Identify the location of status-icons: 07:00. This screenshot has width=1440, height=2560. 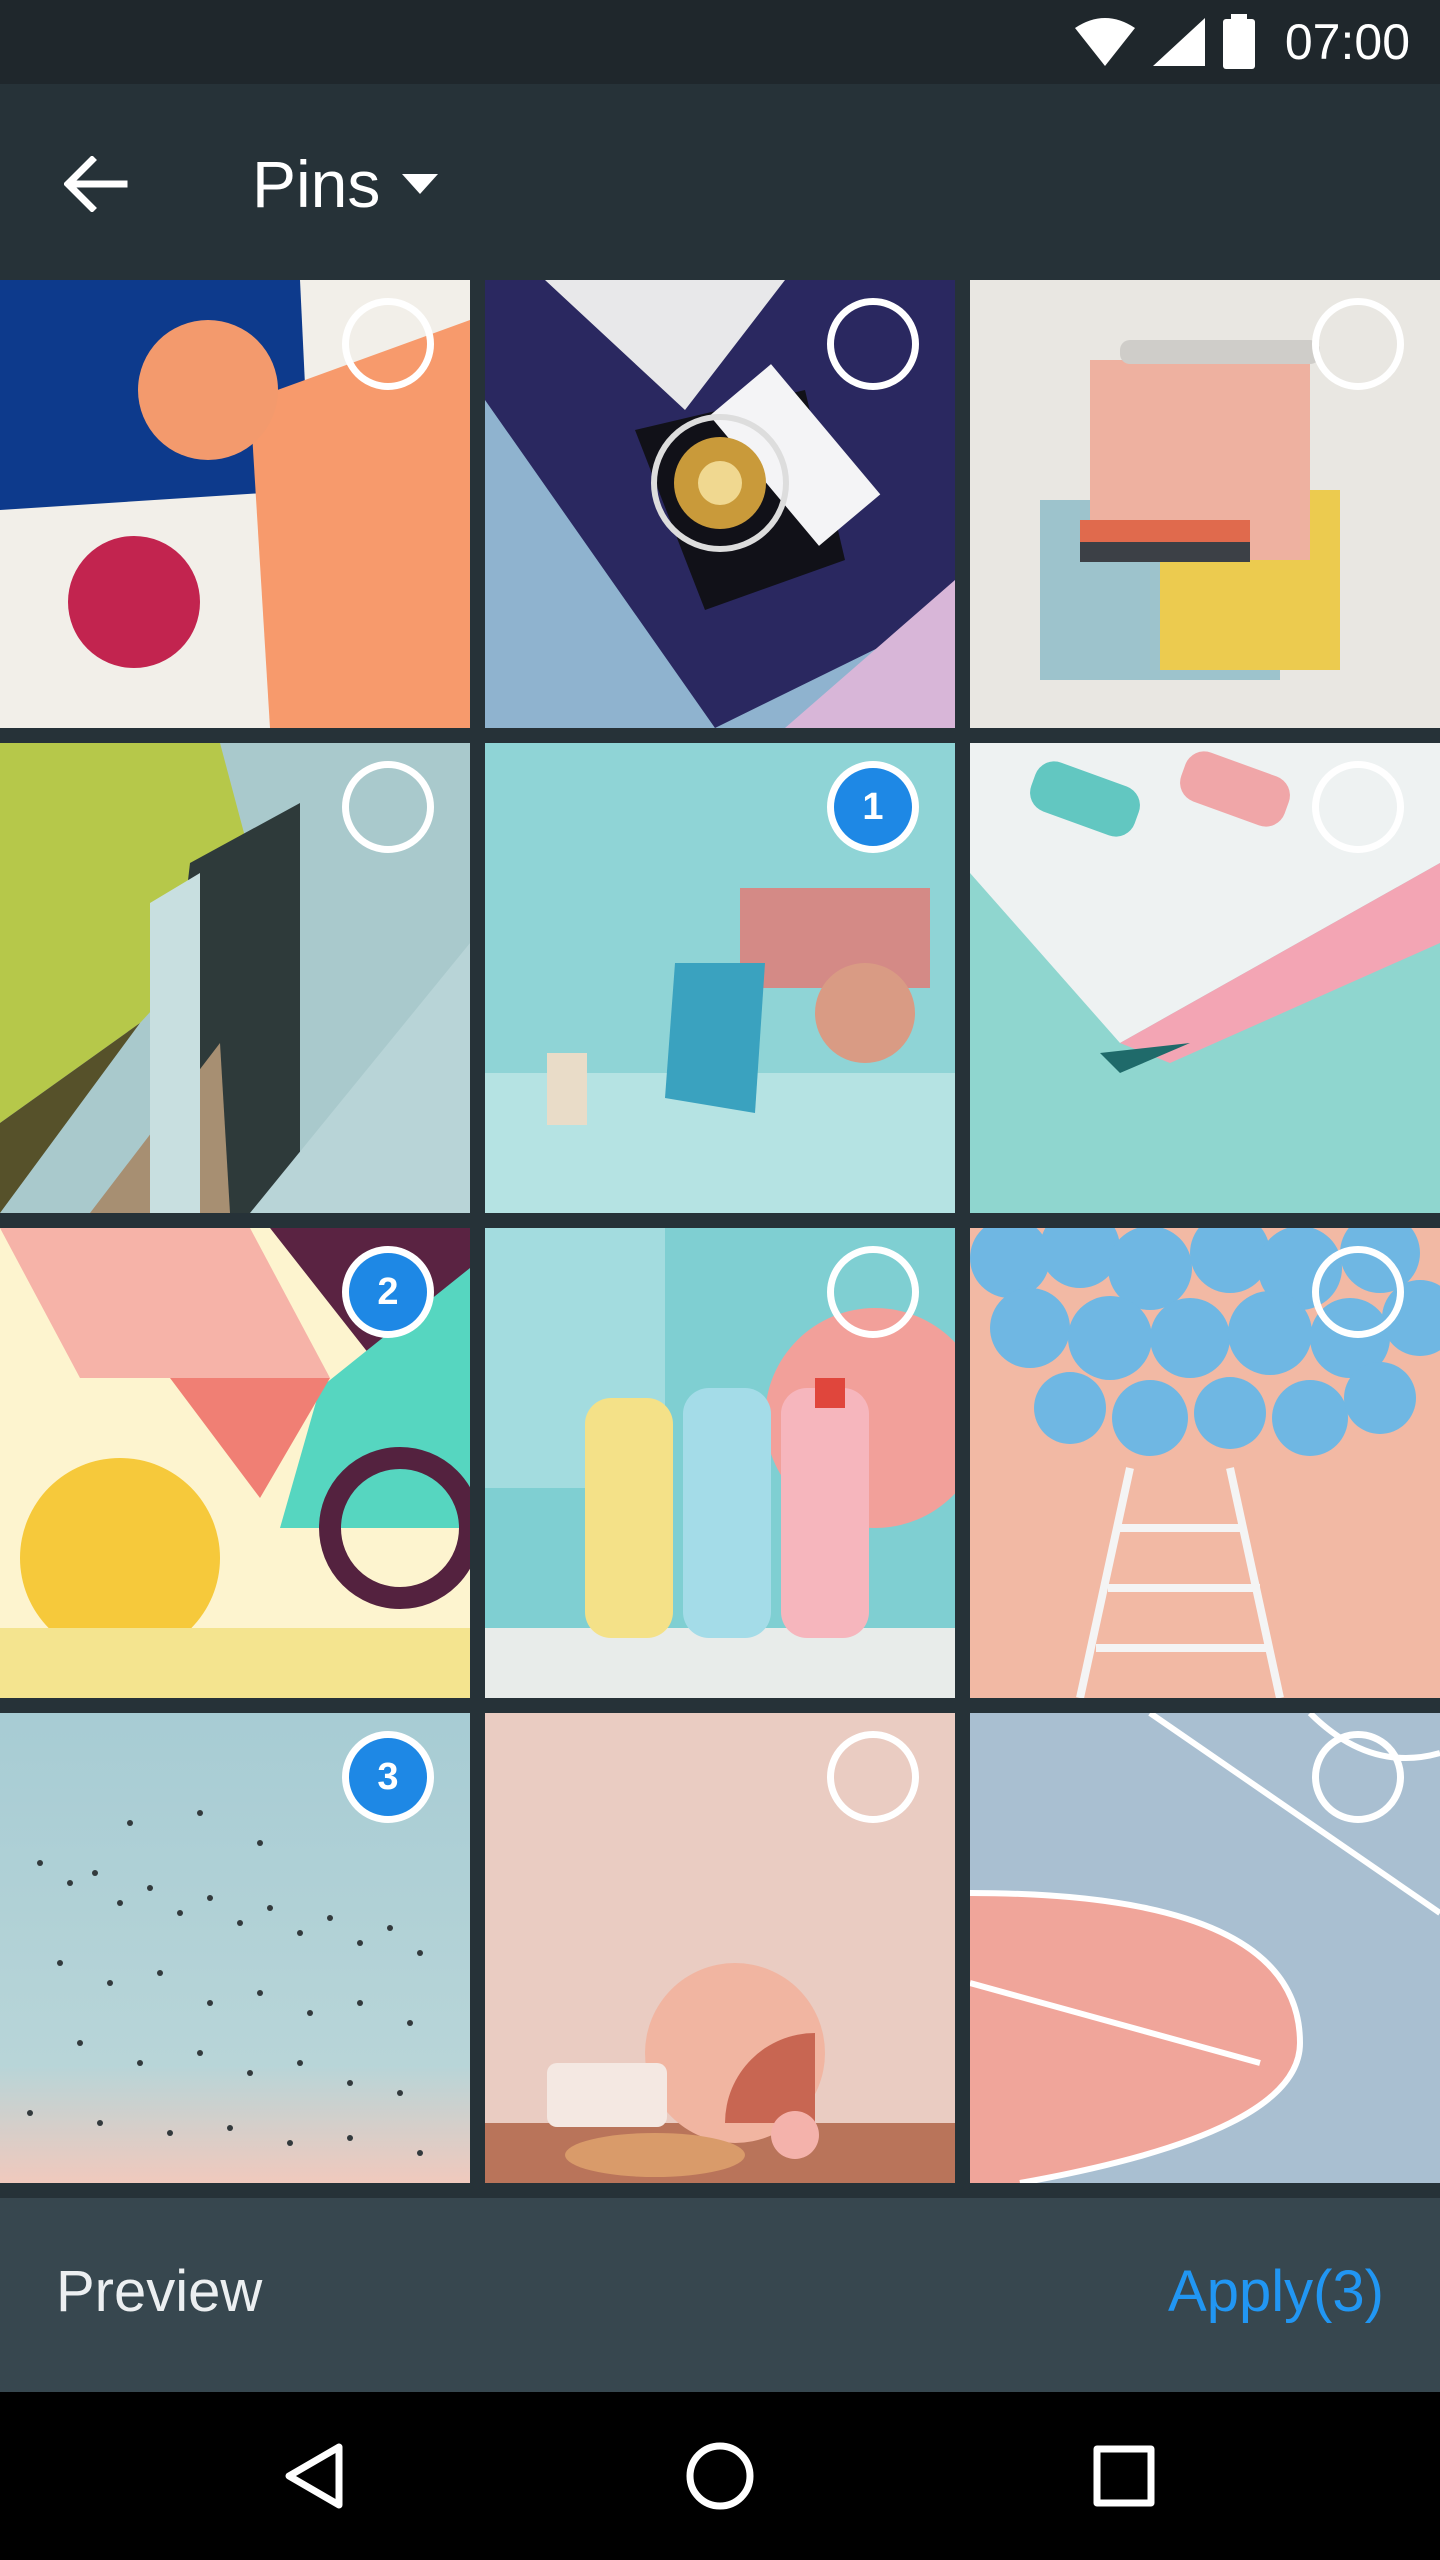
(1241, 42).